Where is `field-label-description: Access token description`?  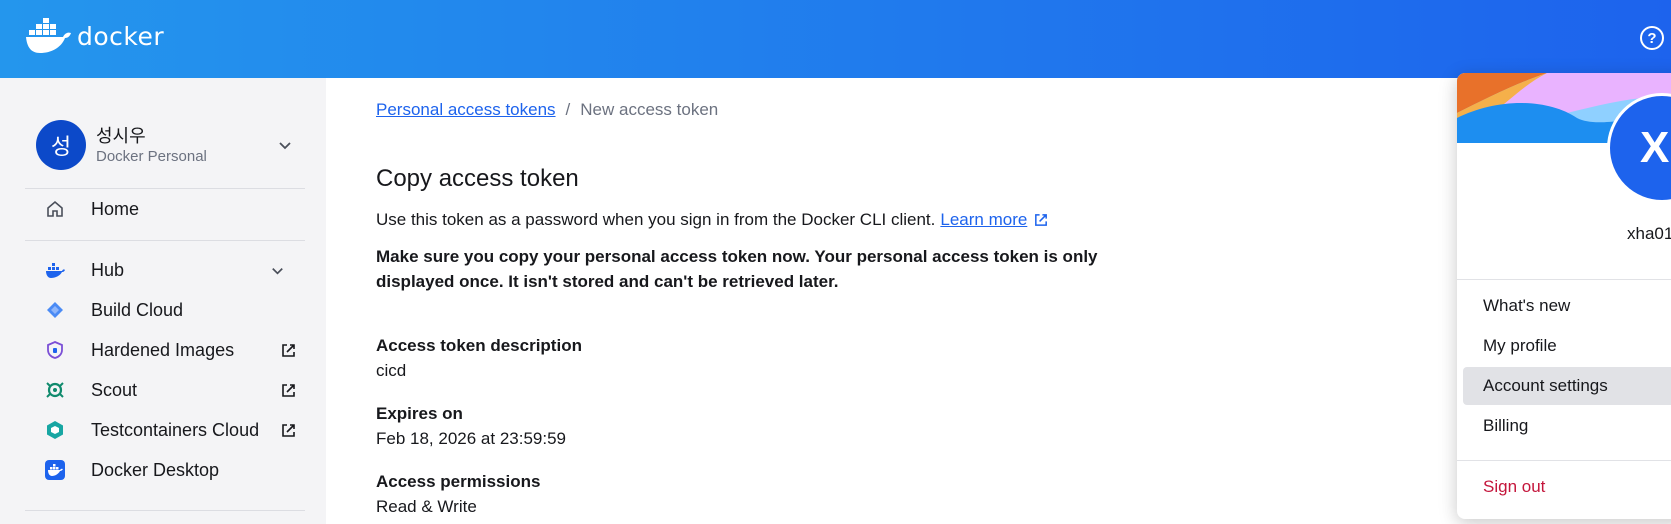 field-label-description: Access token description is located at coordinates (479, 345).